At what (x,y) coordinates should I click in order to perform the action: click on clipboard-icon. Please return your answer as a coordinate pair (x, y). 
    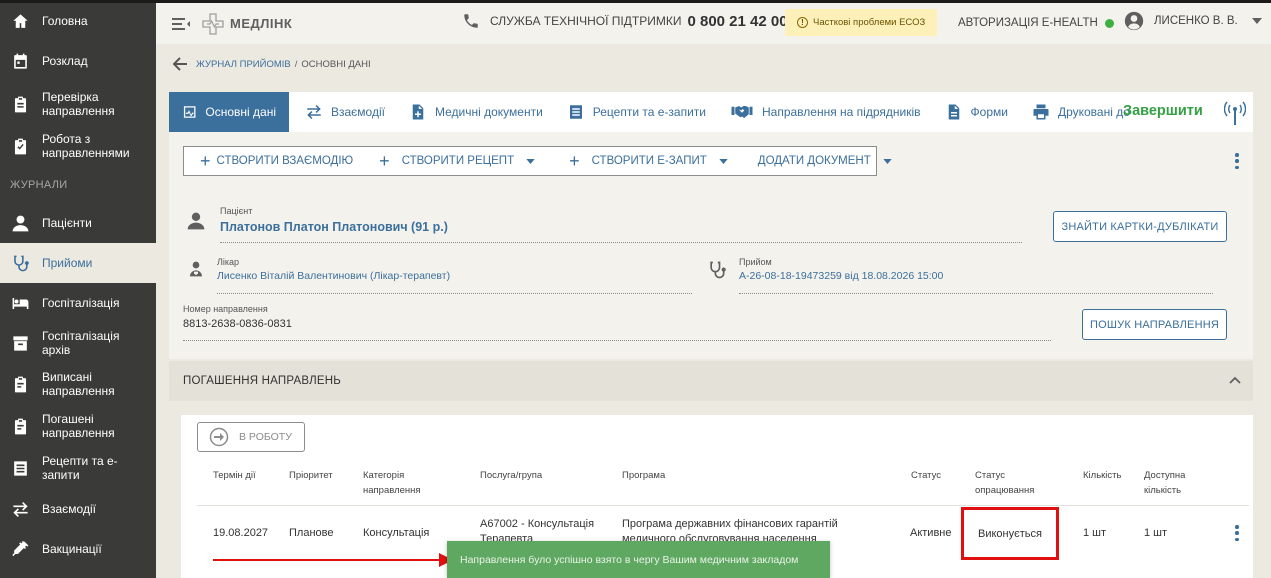
    Looking at the image, I should click on (20, 384).